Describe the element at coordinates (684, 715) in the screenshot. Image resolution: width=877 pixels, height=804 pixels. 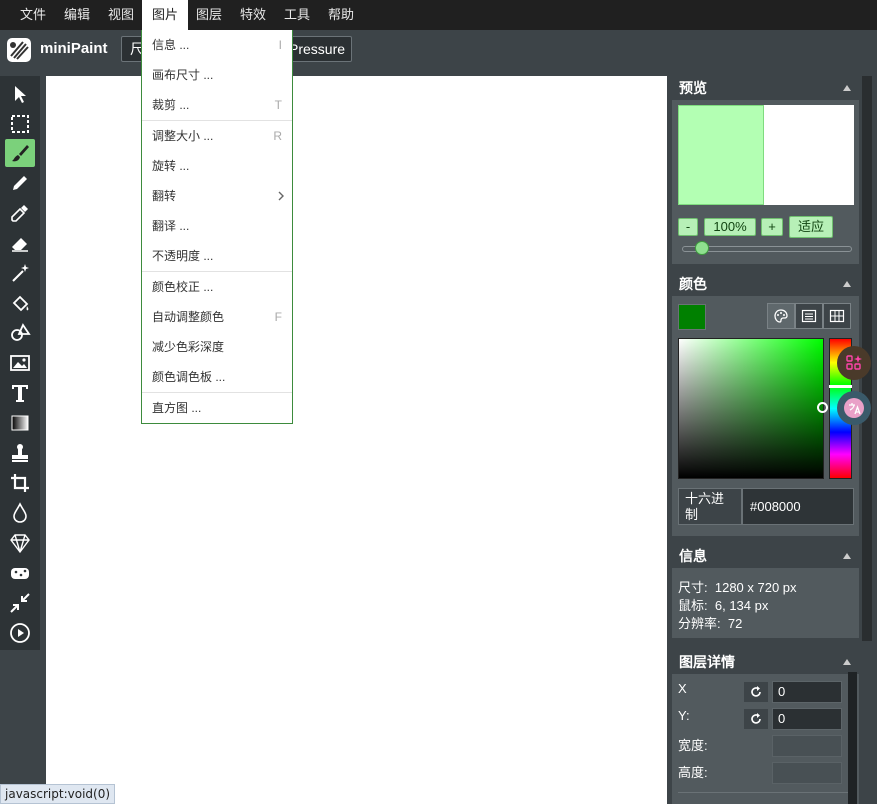
I see `layer-y-label: Y:` at that location.